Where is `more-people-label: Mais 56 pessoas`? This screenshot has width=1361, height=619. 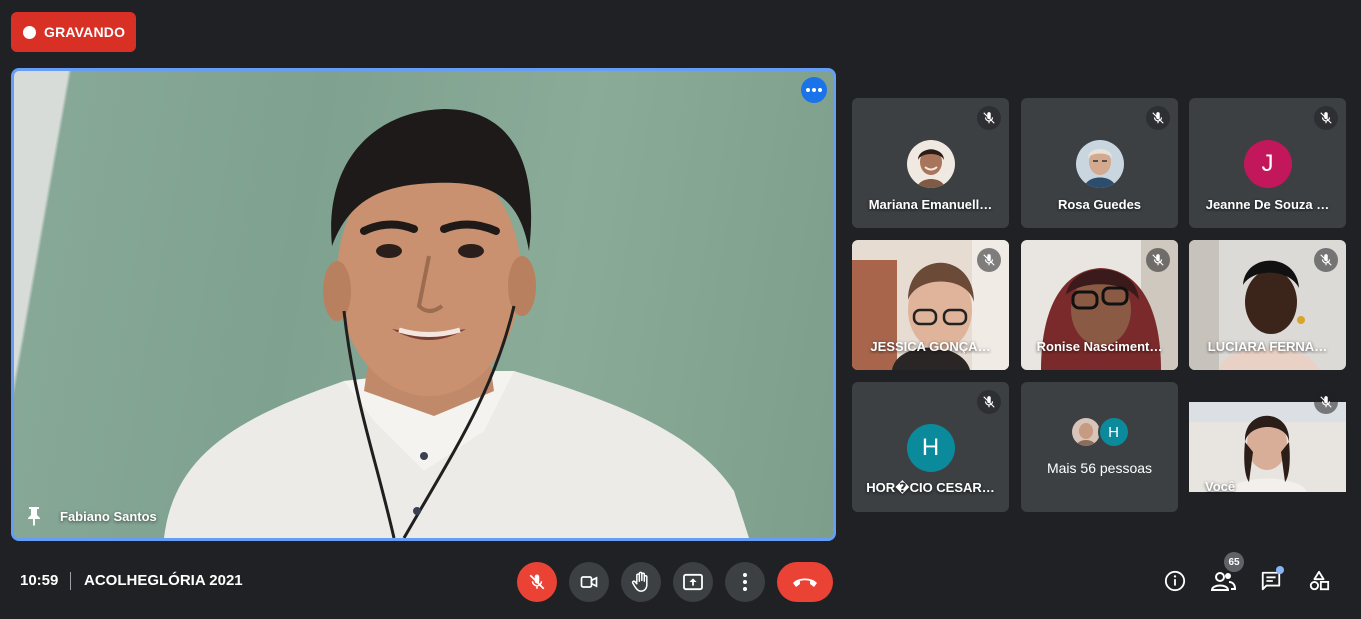 more-people-label: Mais 56 pessoas is located at coordinates (1099, 468).